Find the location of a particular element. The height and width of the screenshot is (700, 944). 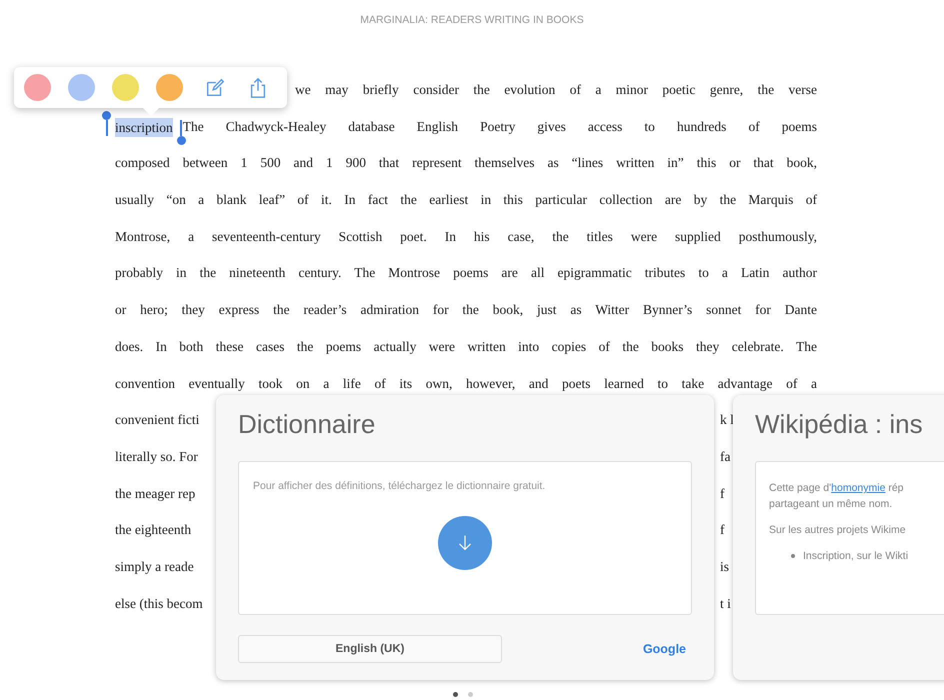

language-button: English (UK) is located at coordinates (370, 649).